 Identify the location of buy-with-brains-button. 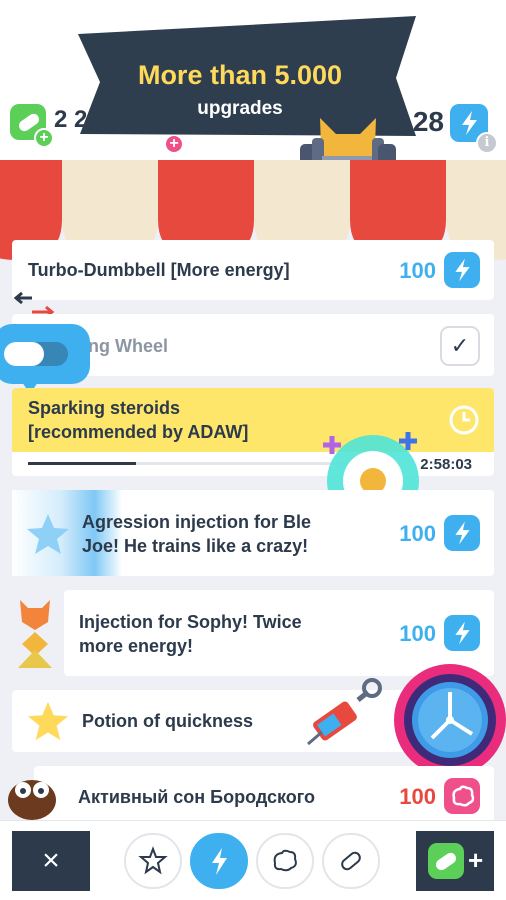
(462, 796).